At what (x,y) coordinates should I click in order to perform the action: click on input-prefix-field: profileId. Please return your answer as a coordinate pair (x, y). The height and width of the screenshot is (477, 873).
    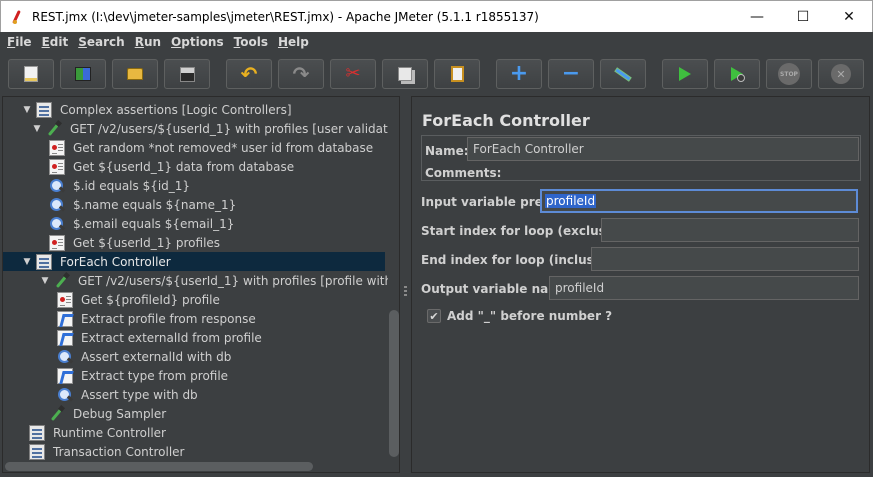
    Looking at the image, I should click on (699, 201).